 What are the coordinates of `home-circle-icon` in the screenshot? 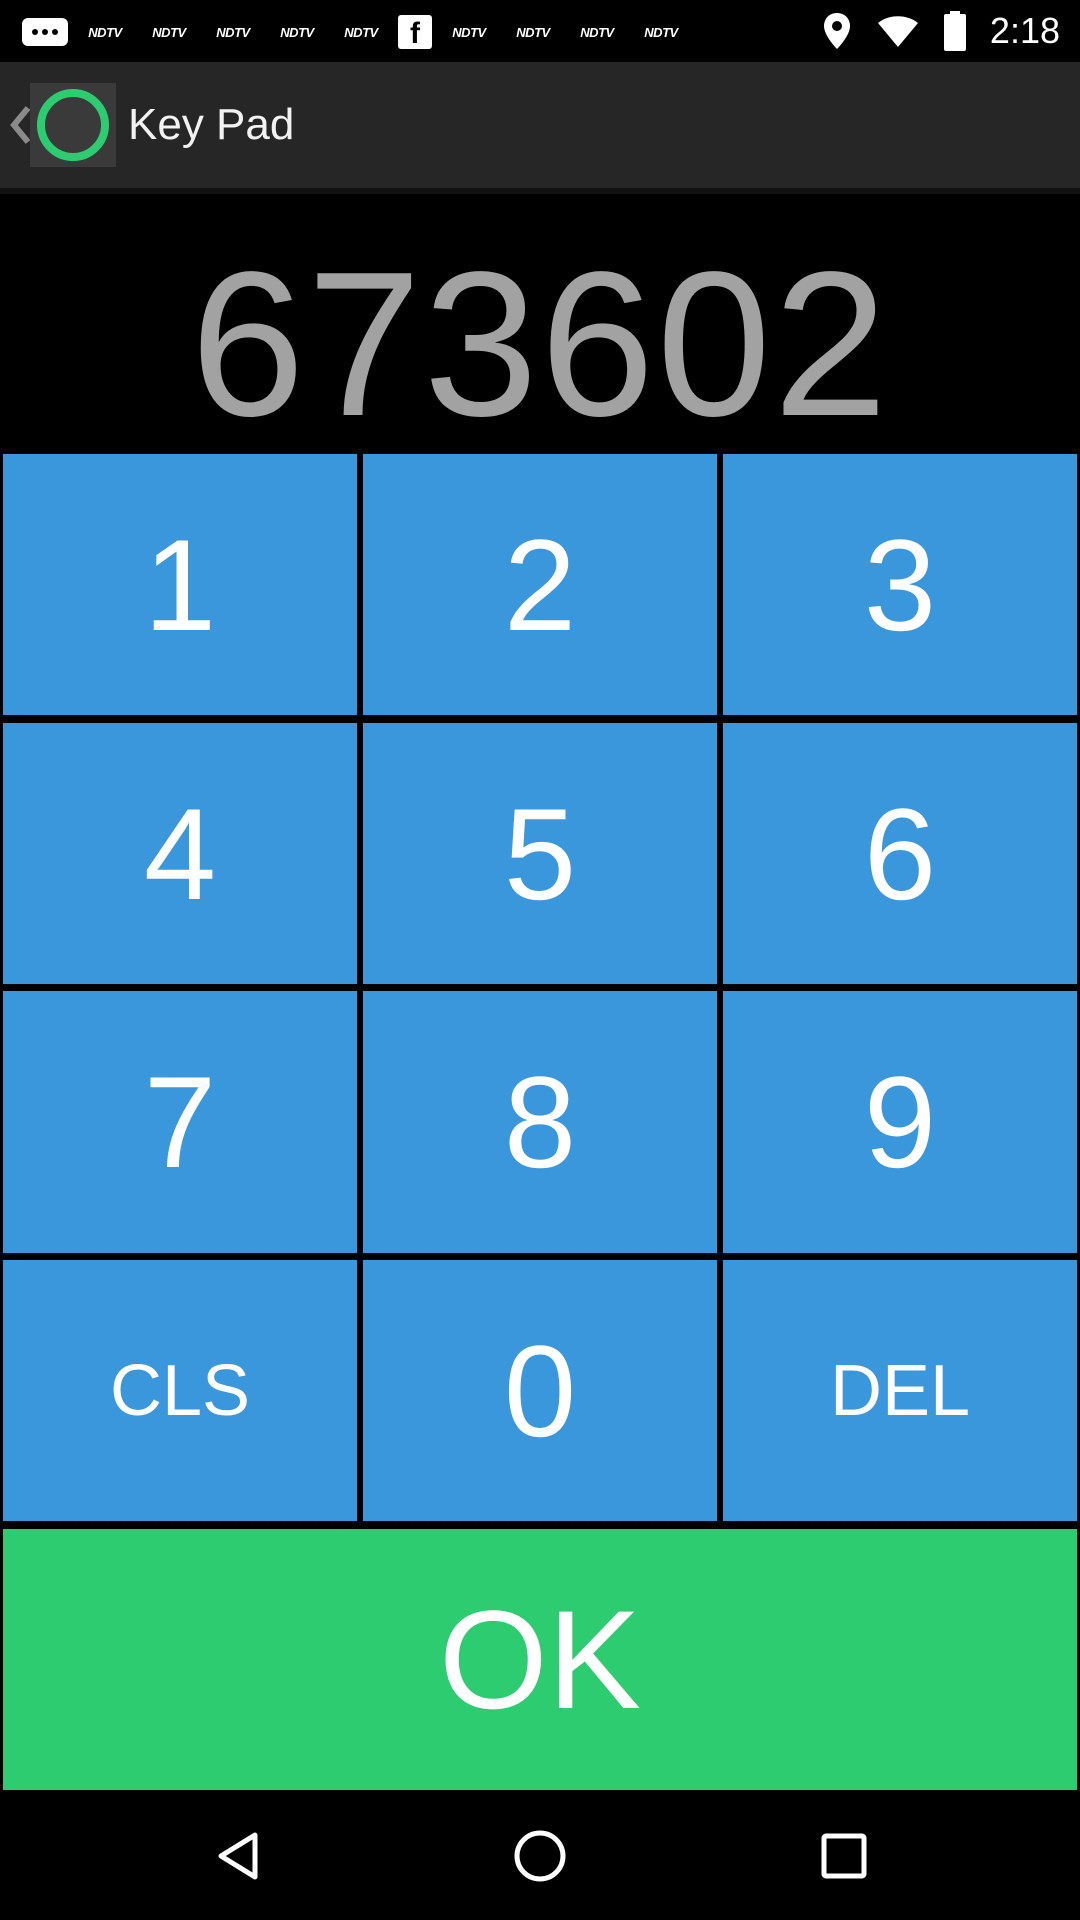 It's located at (540, 1856).